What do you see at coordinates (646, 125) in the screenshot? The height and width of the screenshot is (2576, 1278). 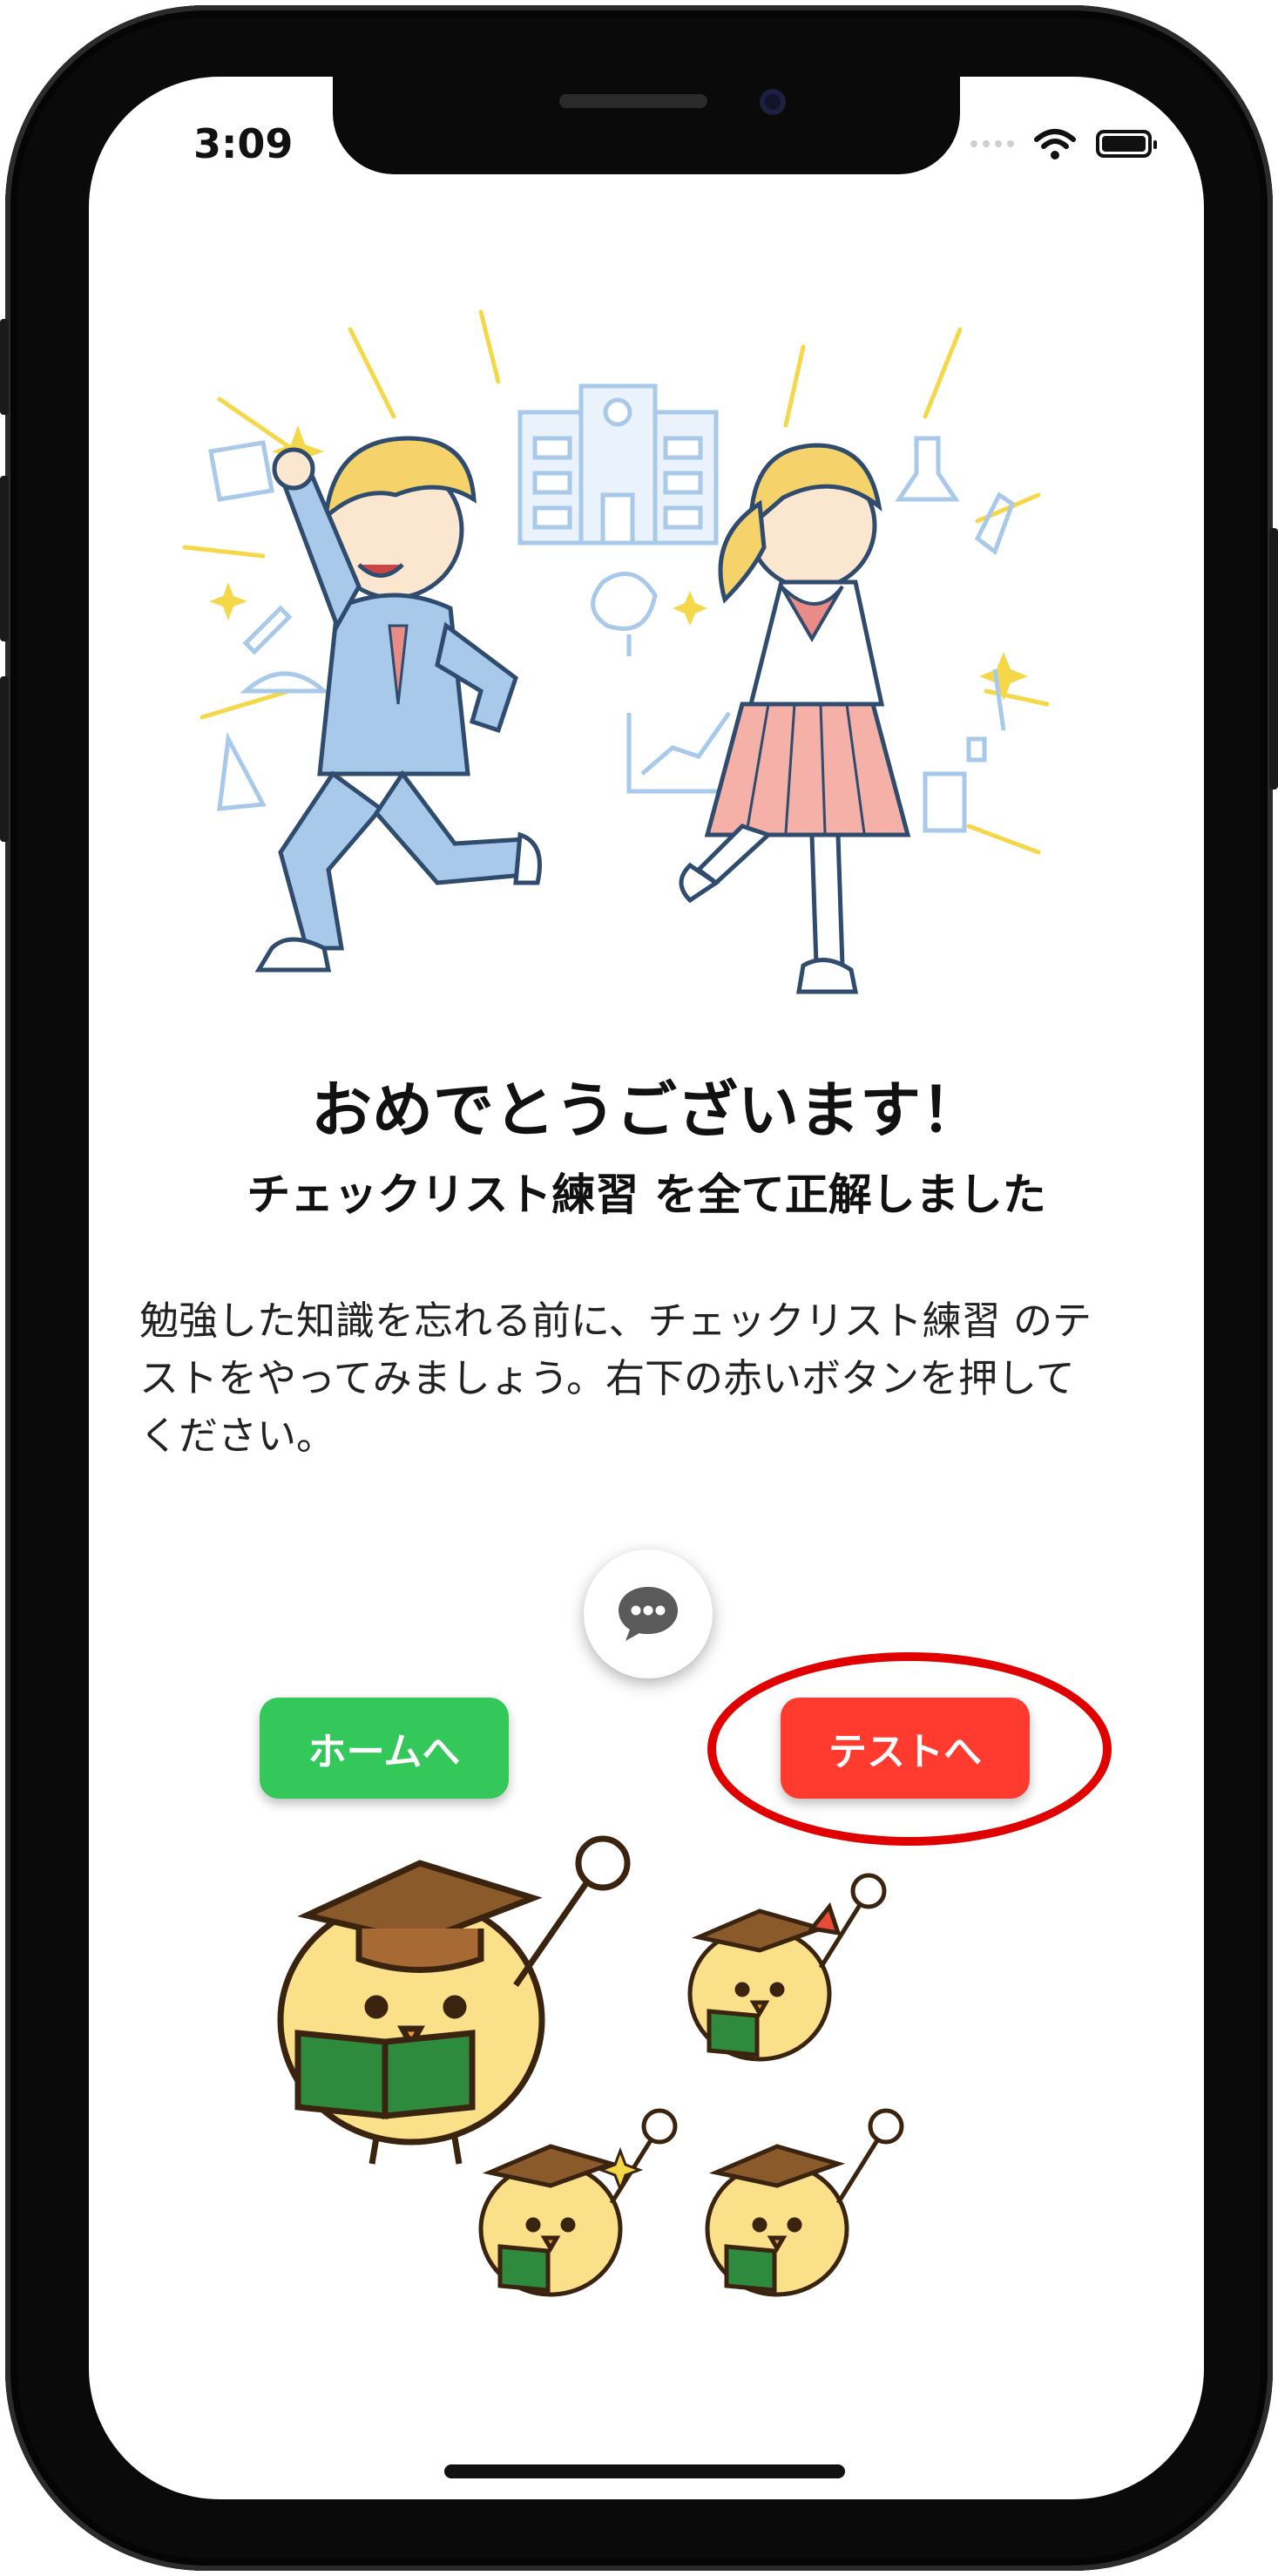 I see `notch` at bounding box center [646, 125].